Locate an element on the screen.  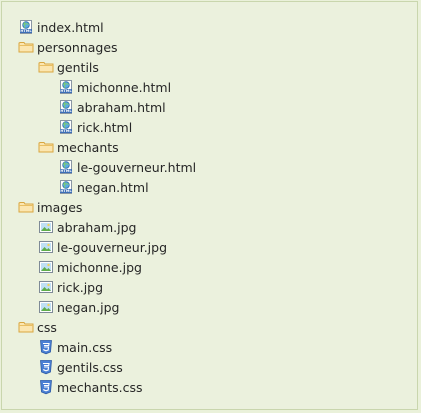
tree-item-label: index.html is located at coordinates (70, 27).